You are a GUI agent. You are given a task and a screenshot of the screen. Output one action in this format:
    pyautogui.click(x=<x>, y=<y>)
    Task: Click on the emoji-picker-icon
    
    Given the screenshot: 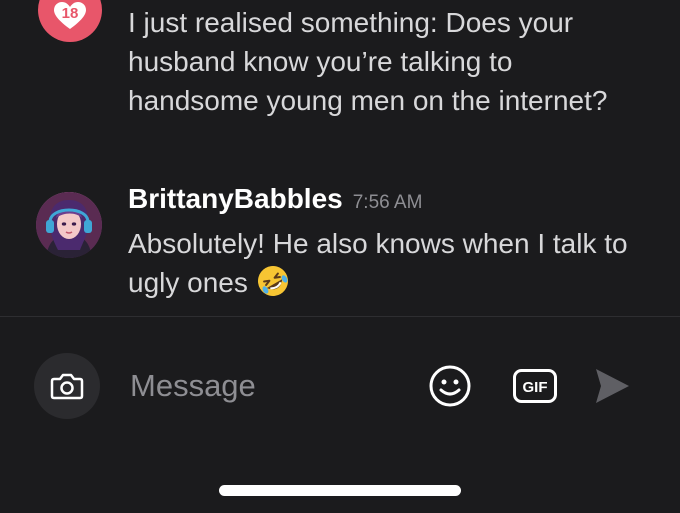 What is the action you would take?
    pyautogui.click(x=450, y=386)
    